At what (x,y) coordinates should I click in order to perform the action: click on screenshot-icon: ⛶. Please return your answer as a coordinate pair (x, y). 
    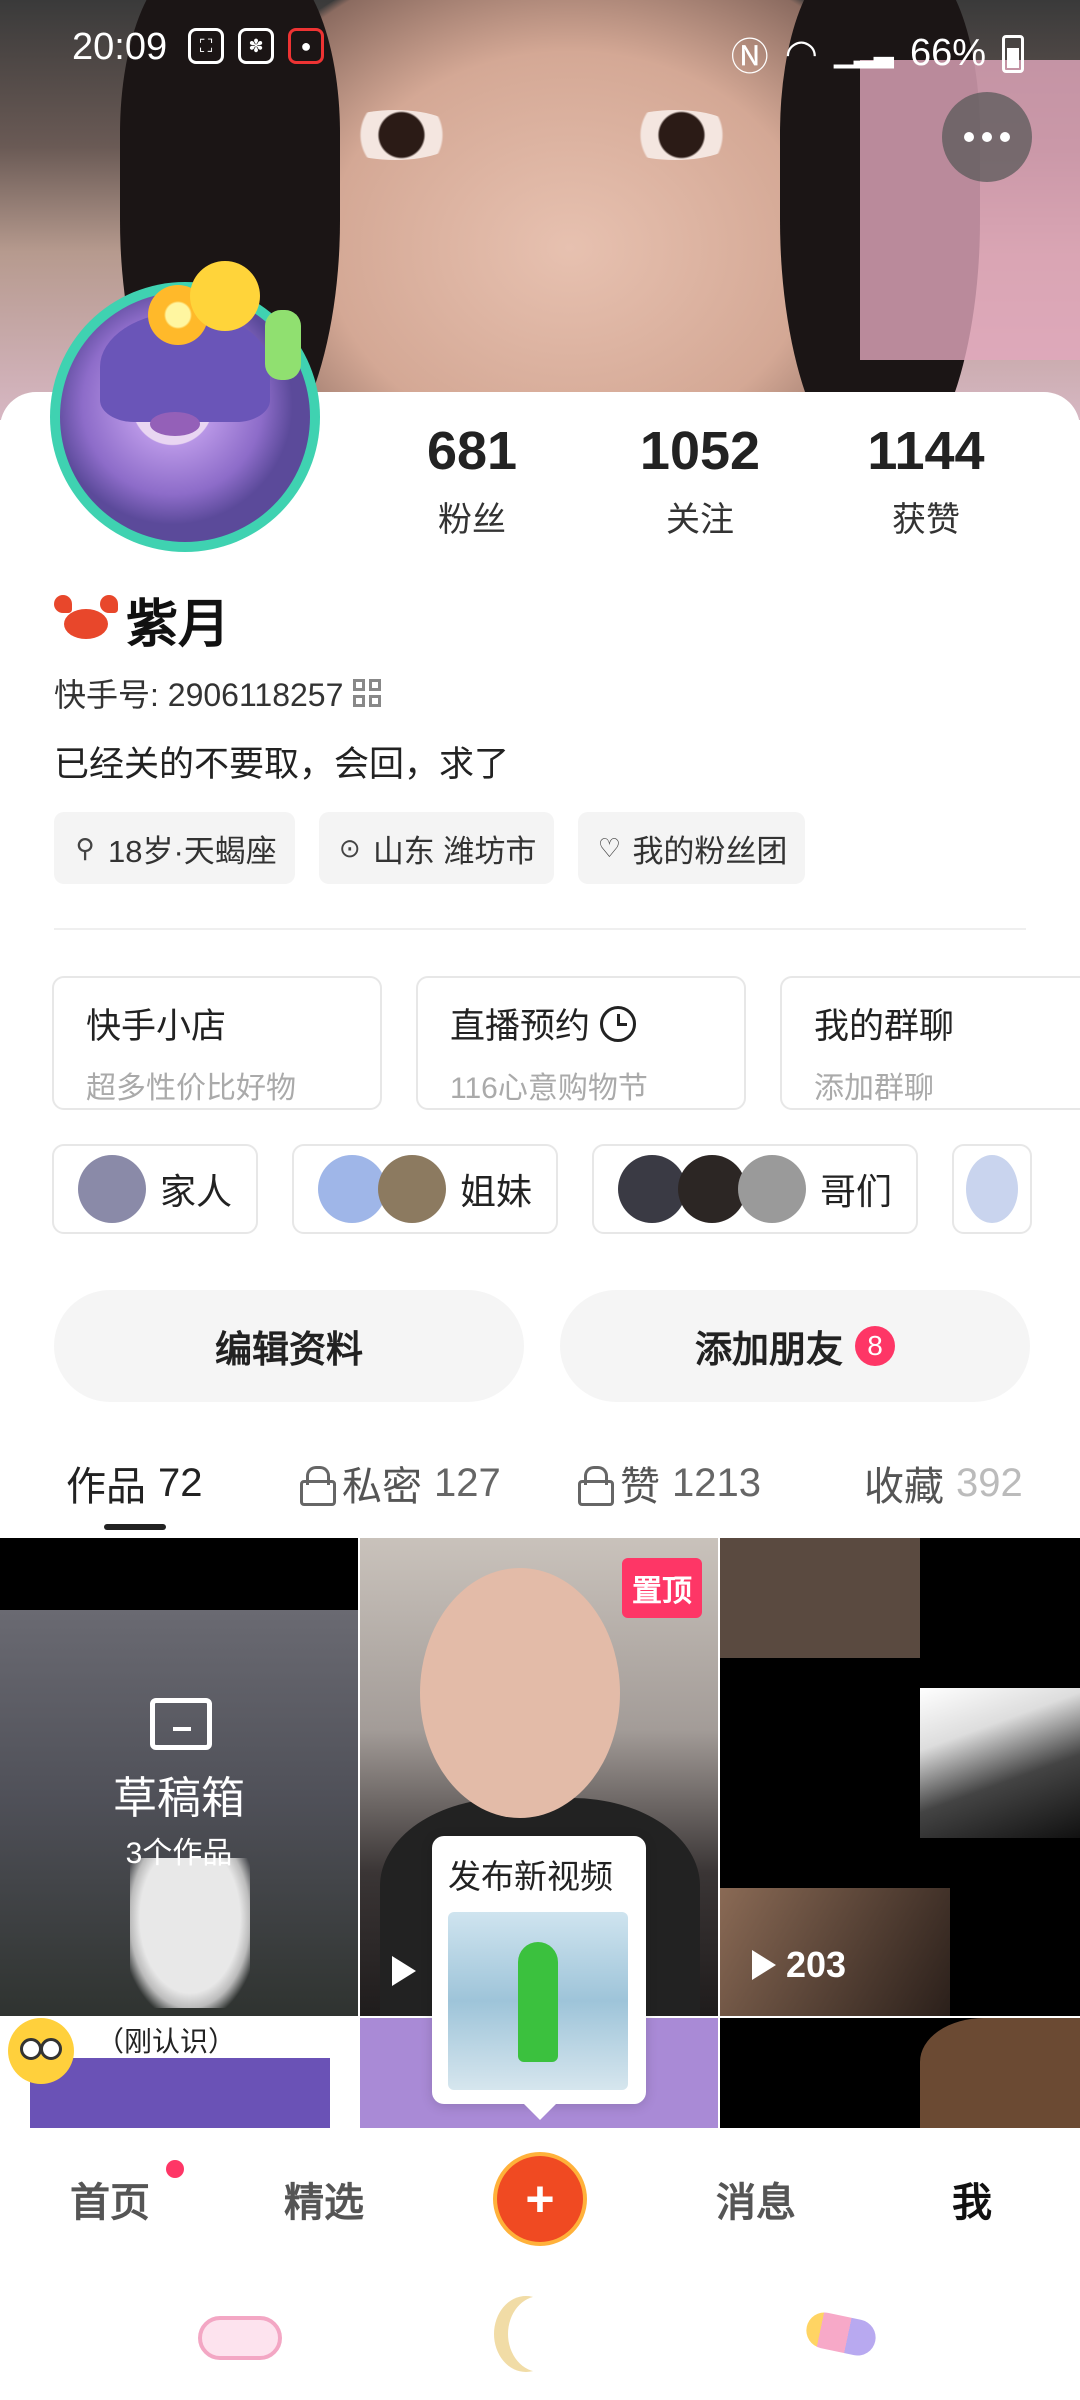
    Looking at the image, I should click on (206, 46).